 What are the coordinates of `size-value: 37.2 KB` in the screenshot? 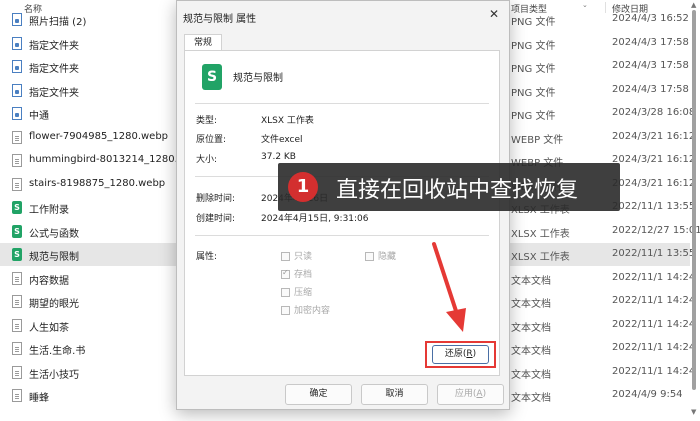 It's located at (278, 157).